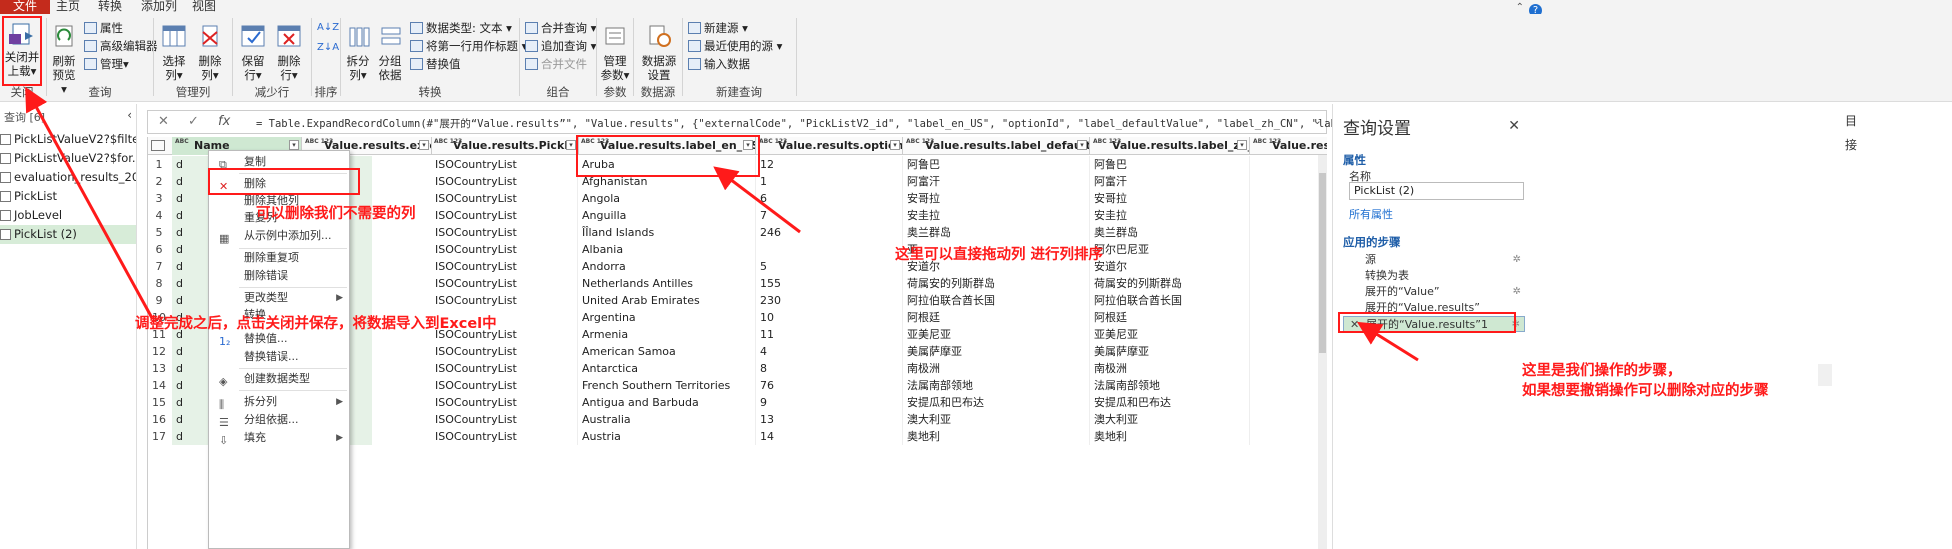  Describe the element at coordinates (999, 255) in the screenshot. I see `annotation-drag-columns: 这里可以直接拖动列 进行列排序` at that location.